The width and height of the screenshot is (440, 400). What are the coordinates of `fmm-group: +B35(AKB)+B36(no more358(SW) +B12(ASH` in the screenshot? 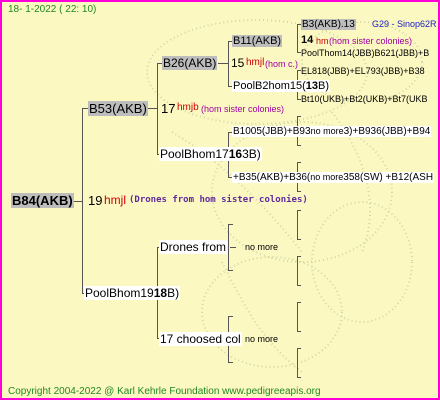 It's located at (333, 177).